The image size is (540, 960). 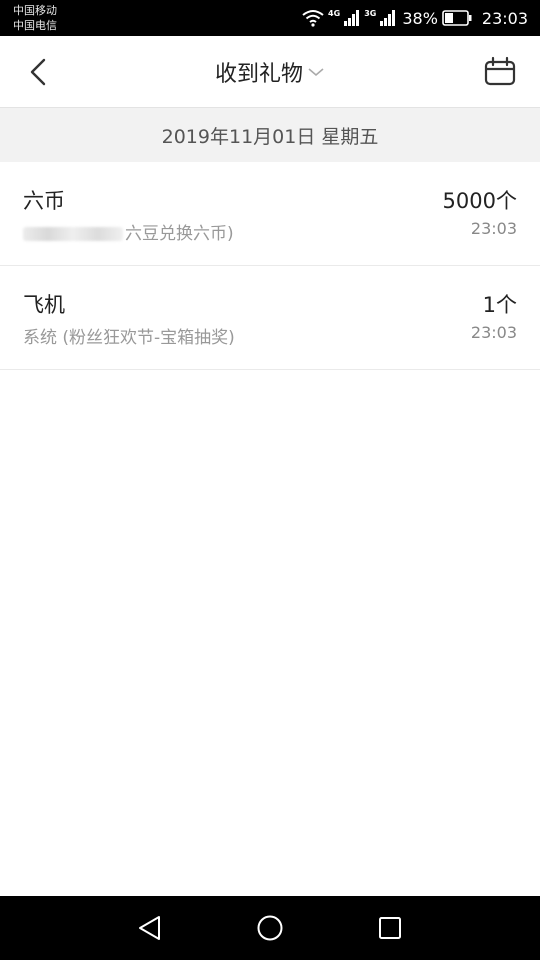 I want to click on network-type-2: 3G, so click(x=370, y=13).